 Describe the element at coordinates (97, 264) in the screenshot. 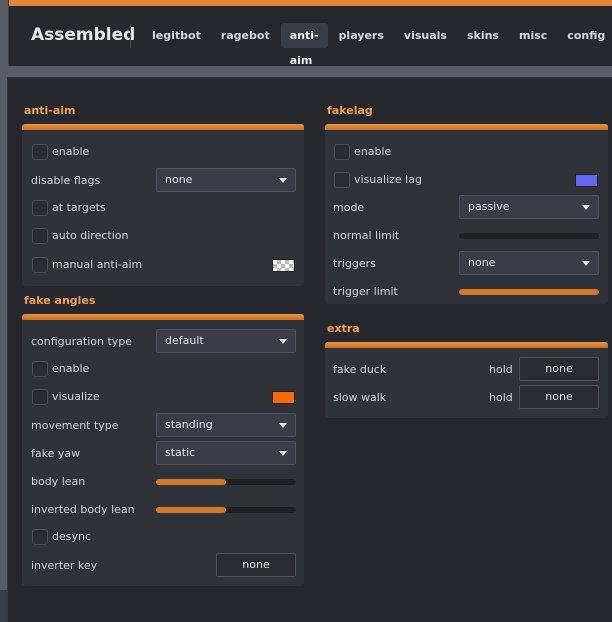

I see `manual-anti-aim-label: manual anti-aim` at that location.